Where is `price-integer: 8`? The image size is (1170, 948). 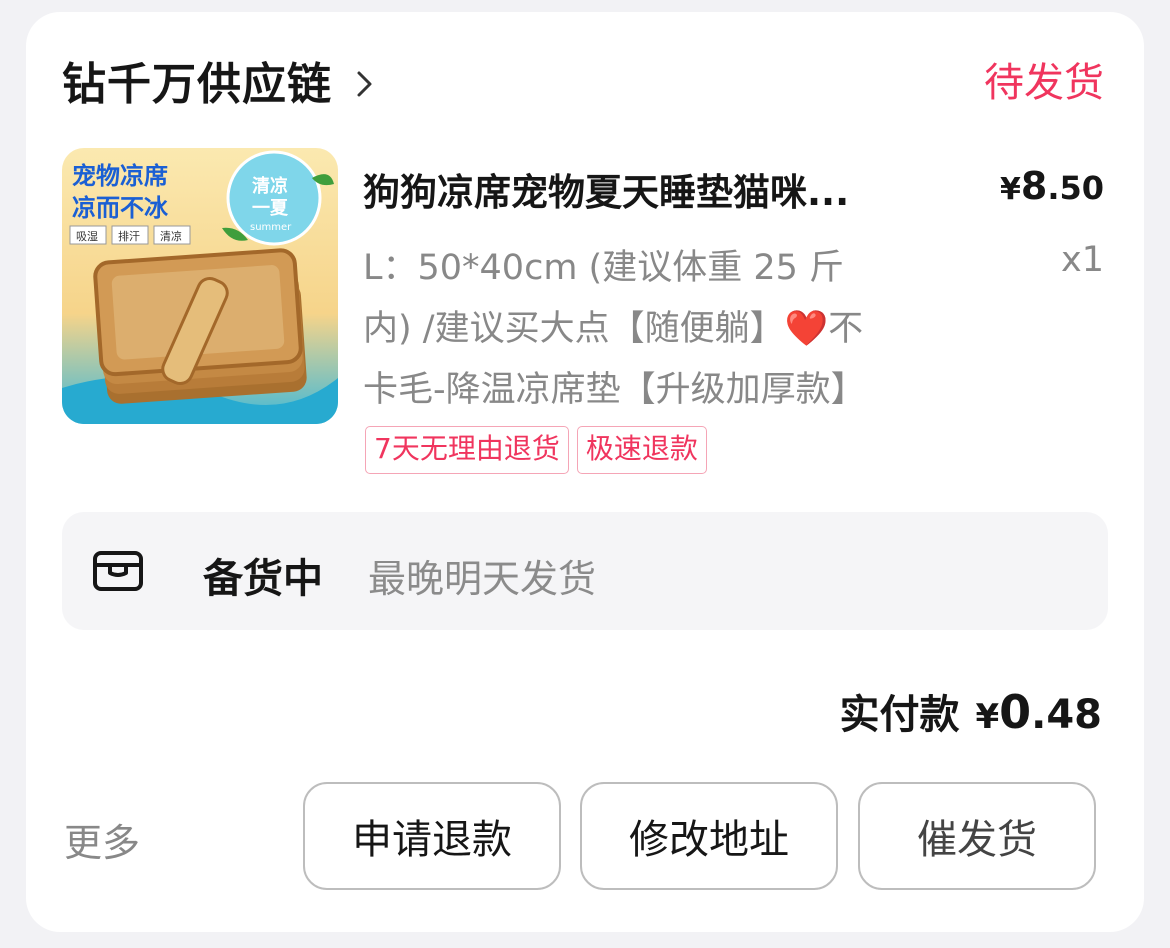 price-integer: 8 is located at coordinates (1034, 186).